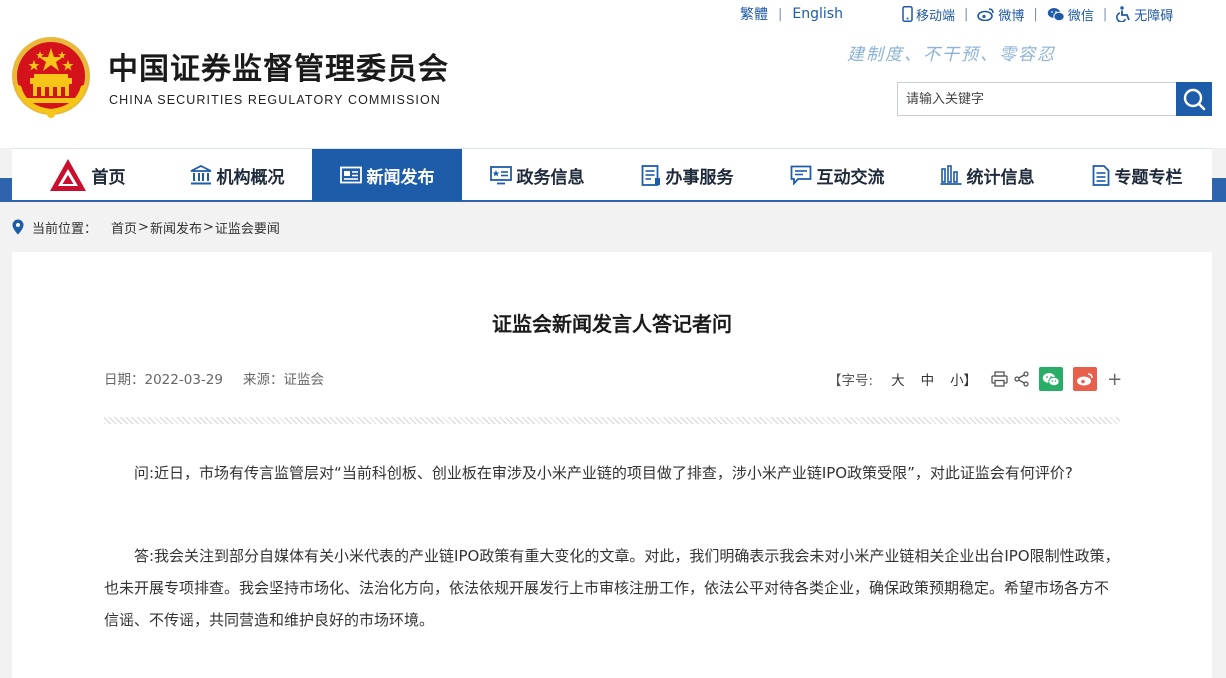 This screenshot has height=678, width=1226. Describe the element at coordinates (650, 175) in the screenshot. I see `document-icon` at that location.